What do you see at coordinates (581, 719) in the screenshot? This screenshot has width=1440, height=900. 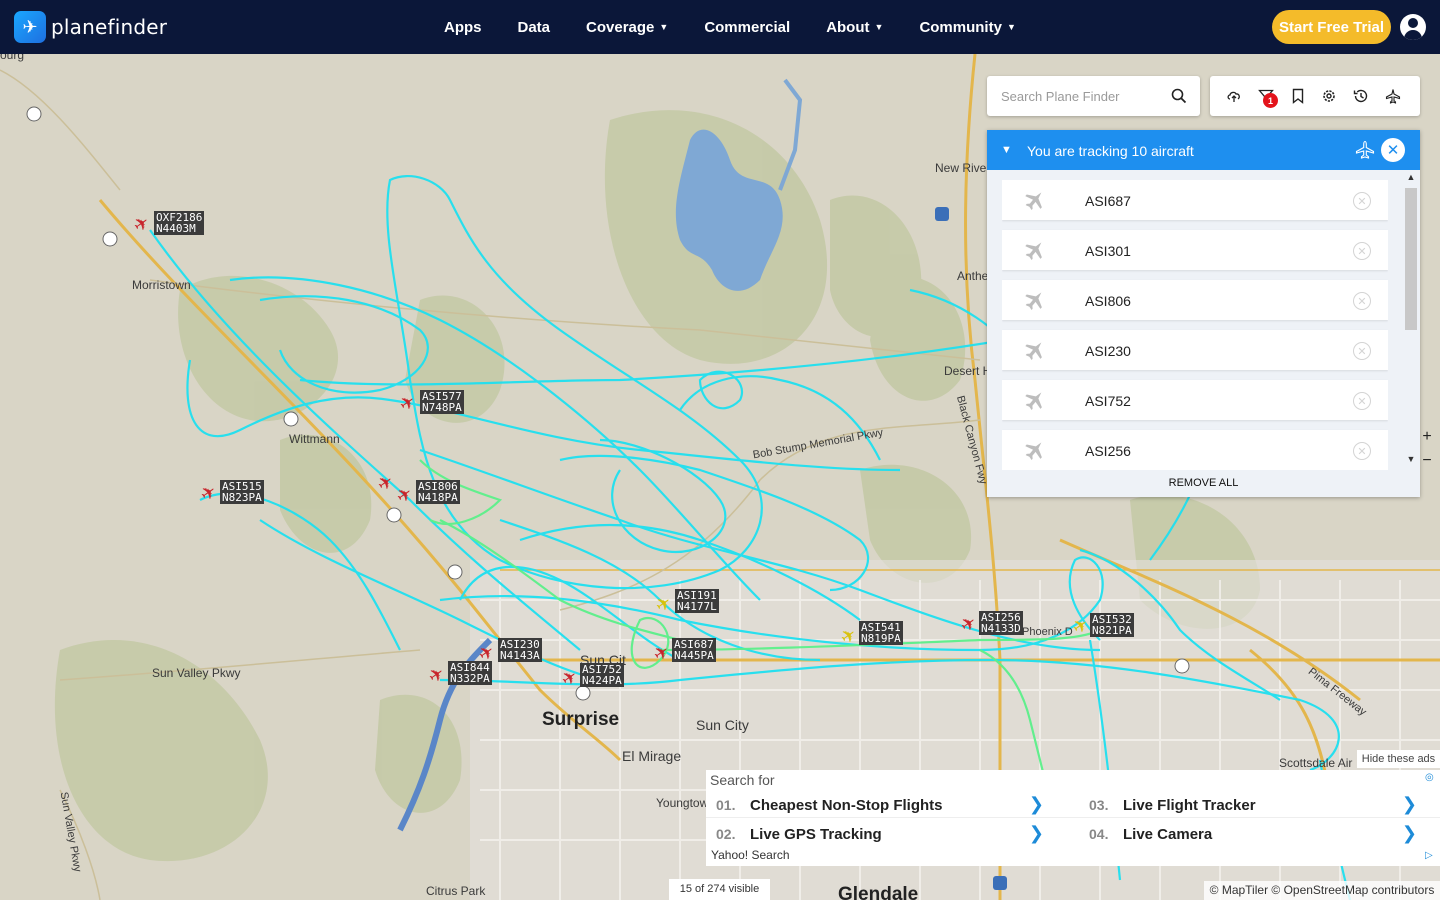 I see `place-label: Surprise` at bounding box center [581, 719].